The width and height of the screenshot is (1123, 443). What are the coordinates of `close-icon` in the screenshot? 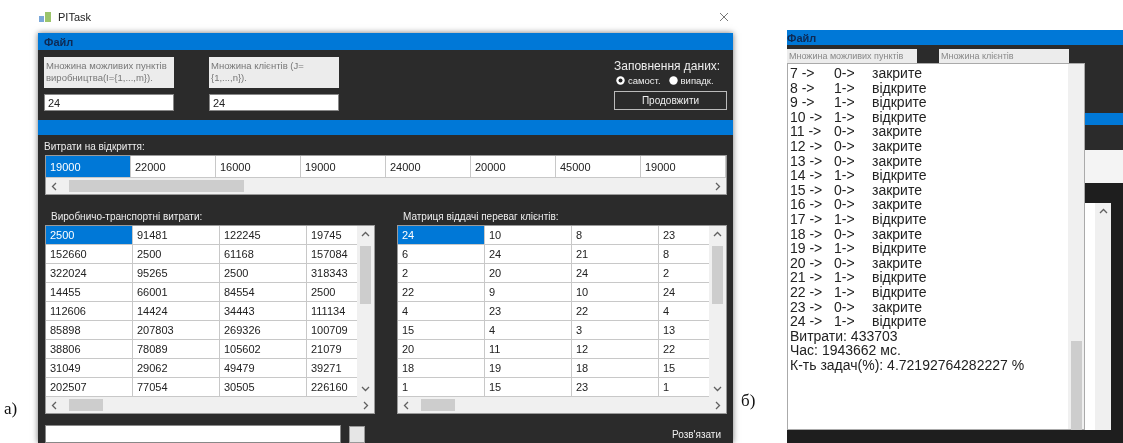 It's located at (724, 16).